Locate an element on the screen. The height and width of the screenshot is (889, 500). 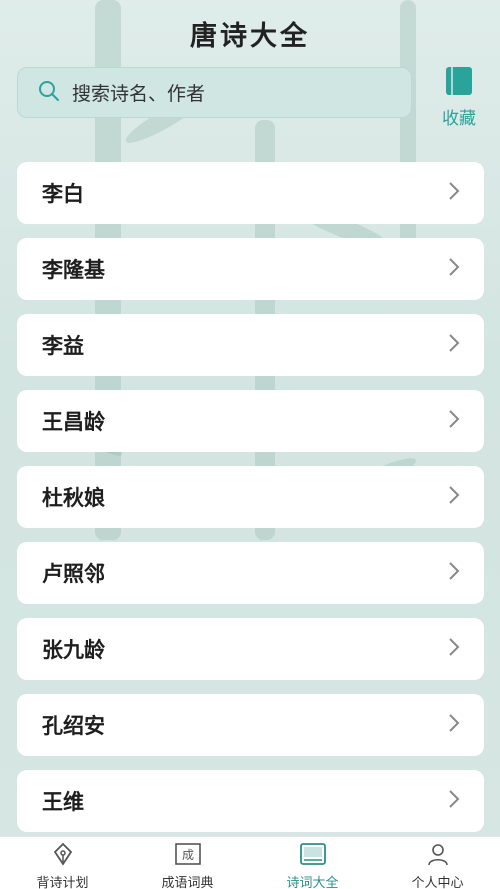
author-item: 杜秋娘 is located at coordinates (250, 497).